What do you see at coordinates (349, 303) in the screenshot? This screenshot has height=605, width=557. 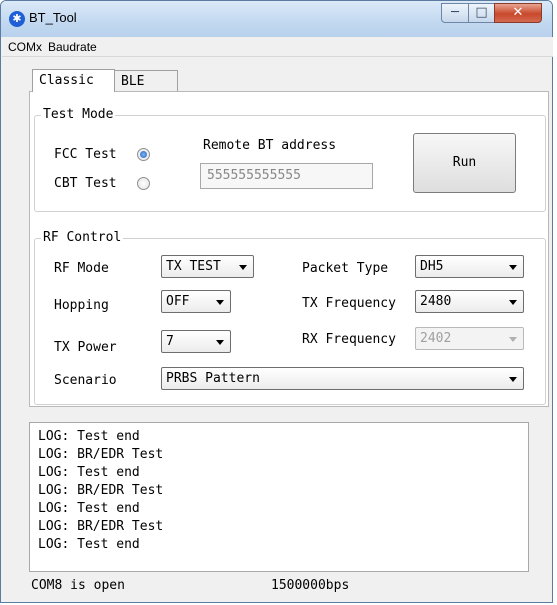 I see `tx-frequency-label: TX Frequency` at bounding box center [349, 303].